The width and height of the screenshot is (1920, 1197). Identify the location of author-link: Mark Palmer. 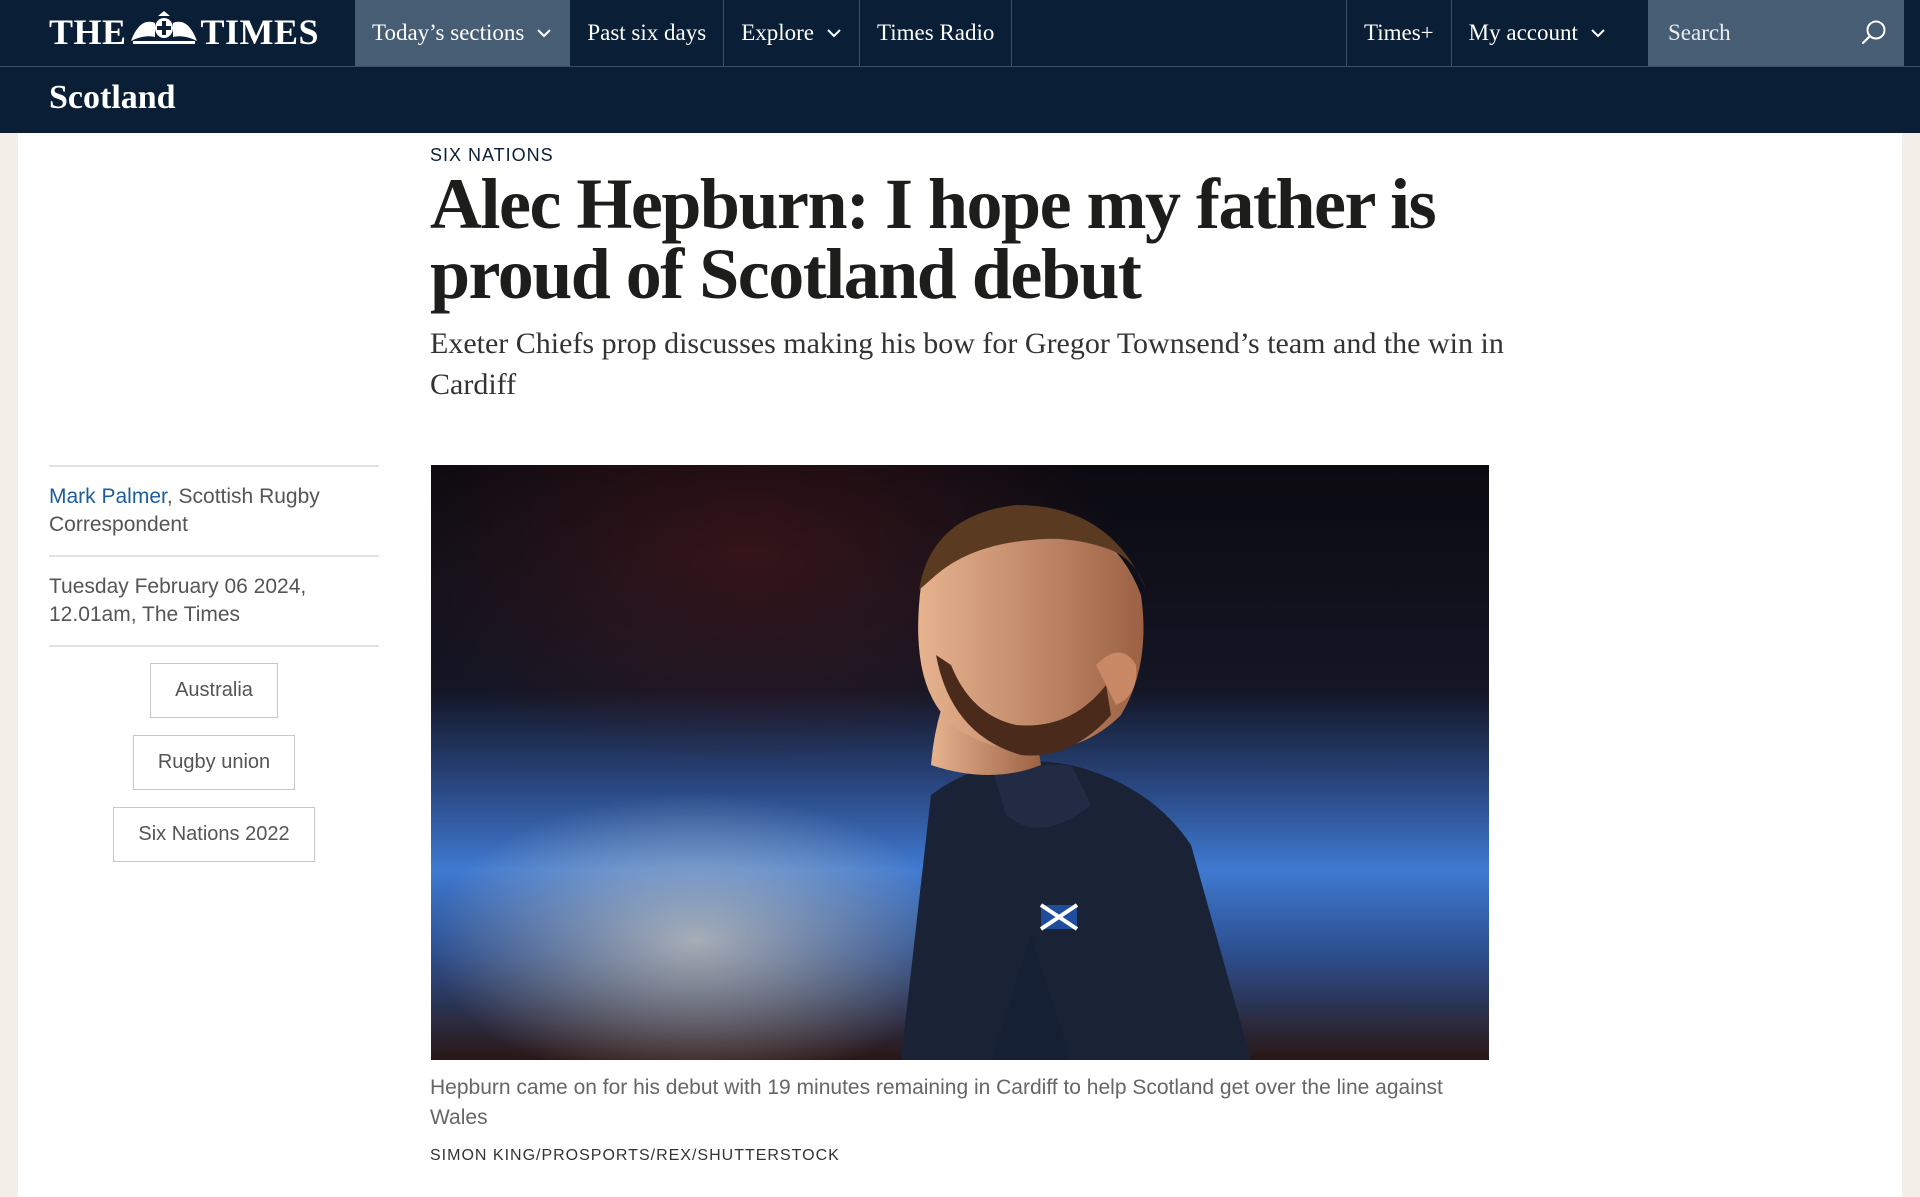
(108, 496).